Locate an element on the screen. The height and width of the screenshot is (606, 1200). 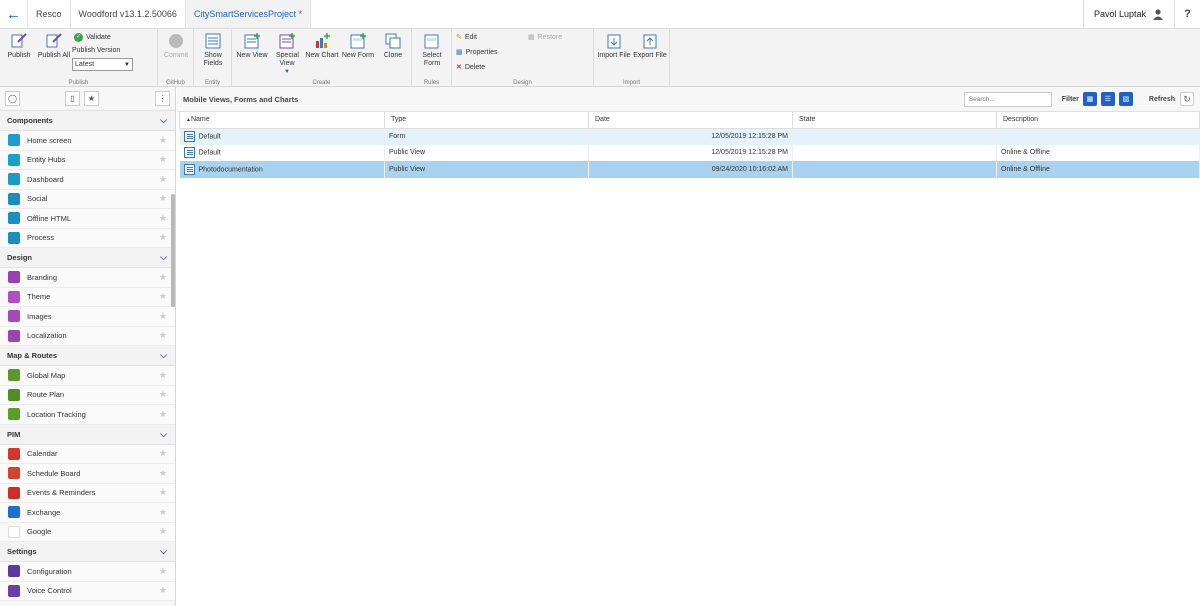
sidebar-item: Schedule Board ★ is located at coordinates (87, 474).